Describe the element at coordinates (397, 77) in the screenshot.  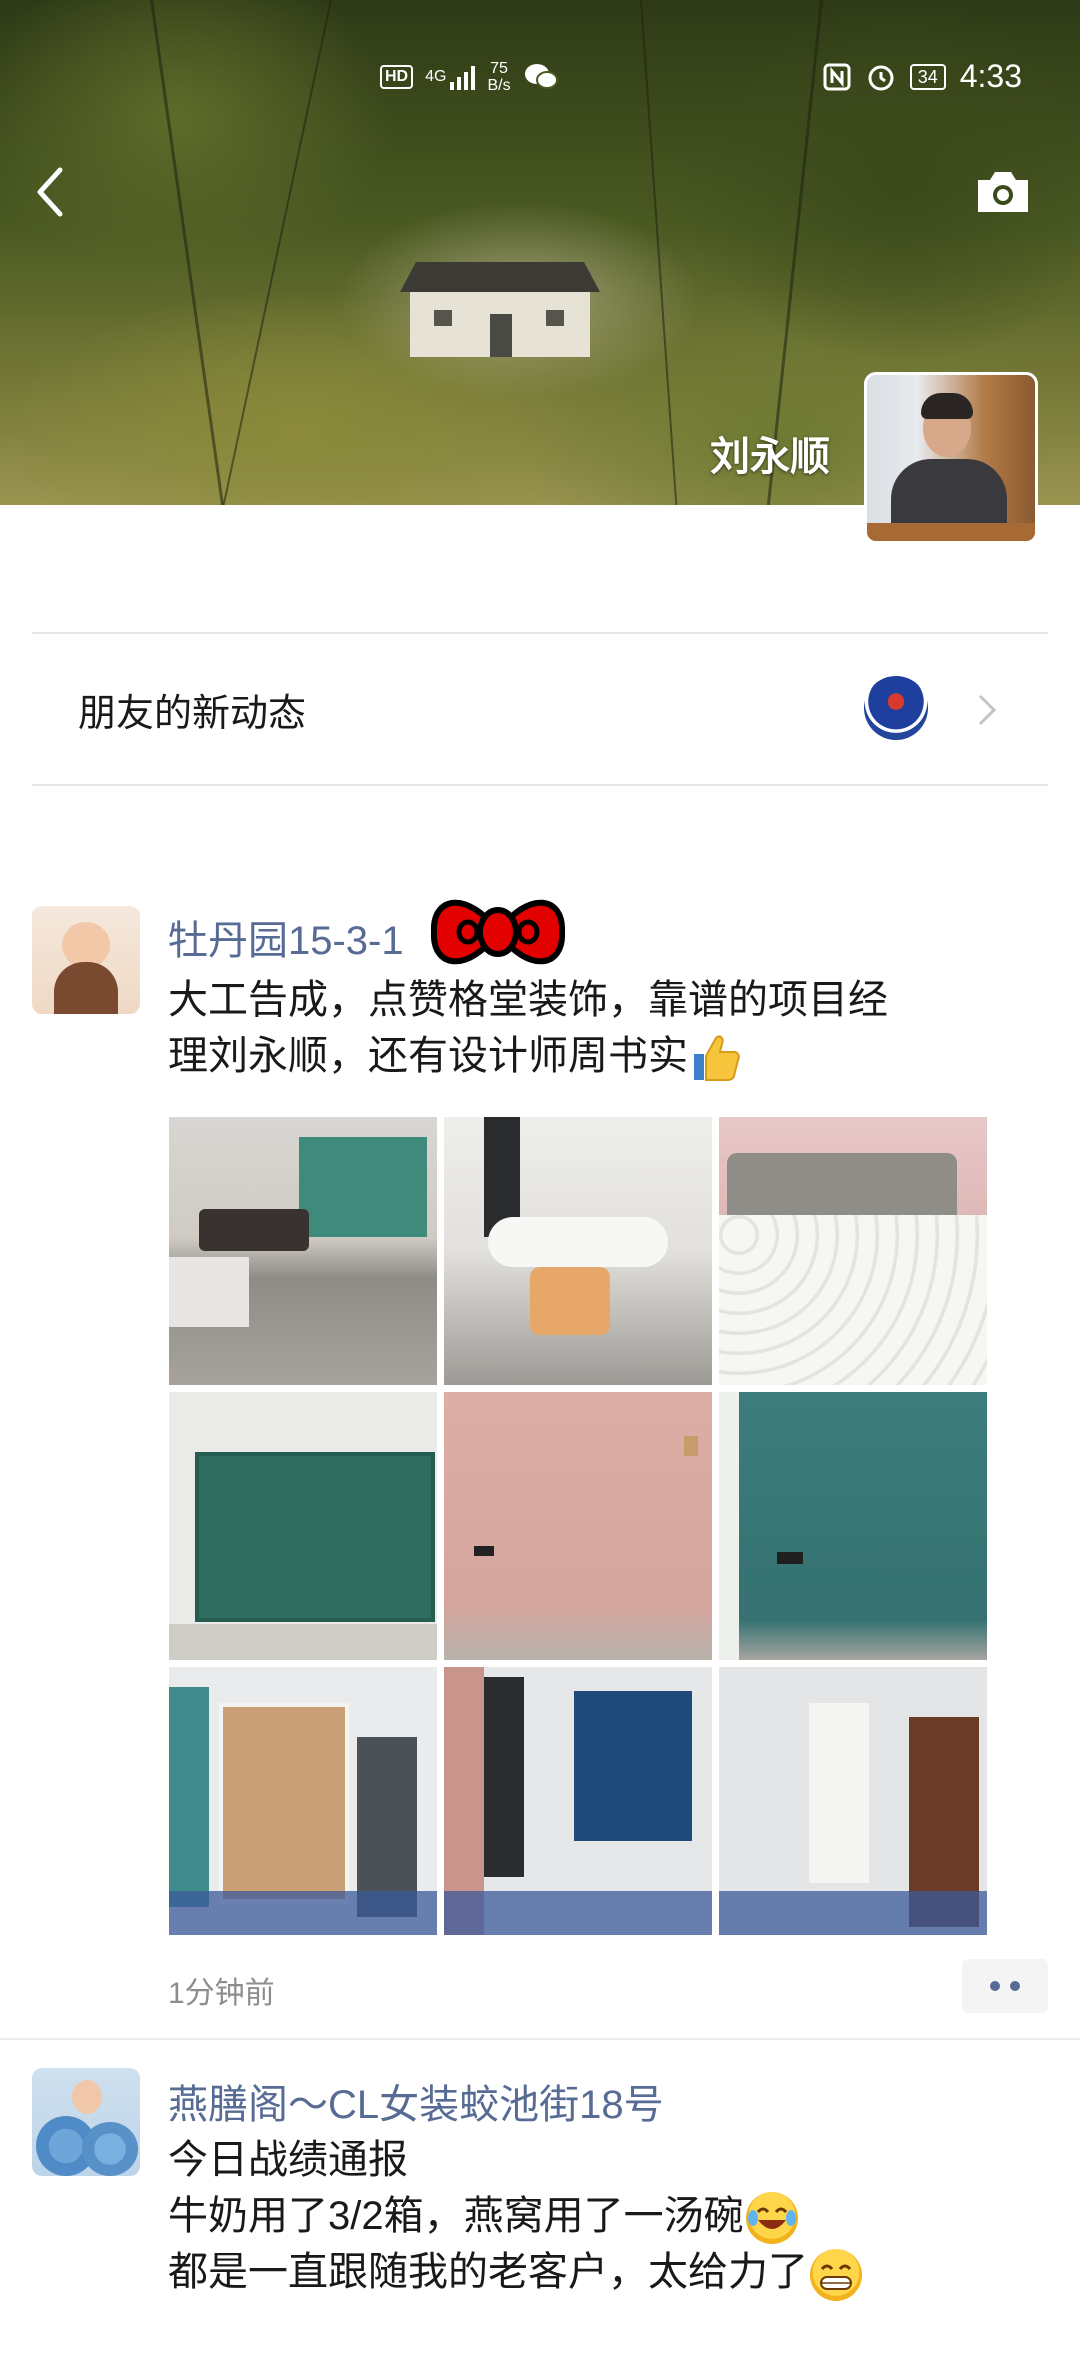
I see `hd-badge: HD` at that location.